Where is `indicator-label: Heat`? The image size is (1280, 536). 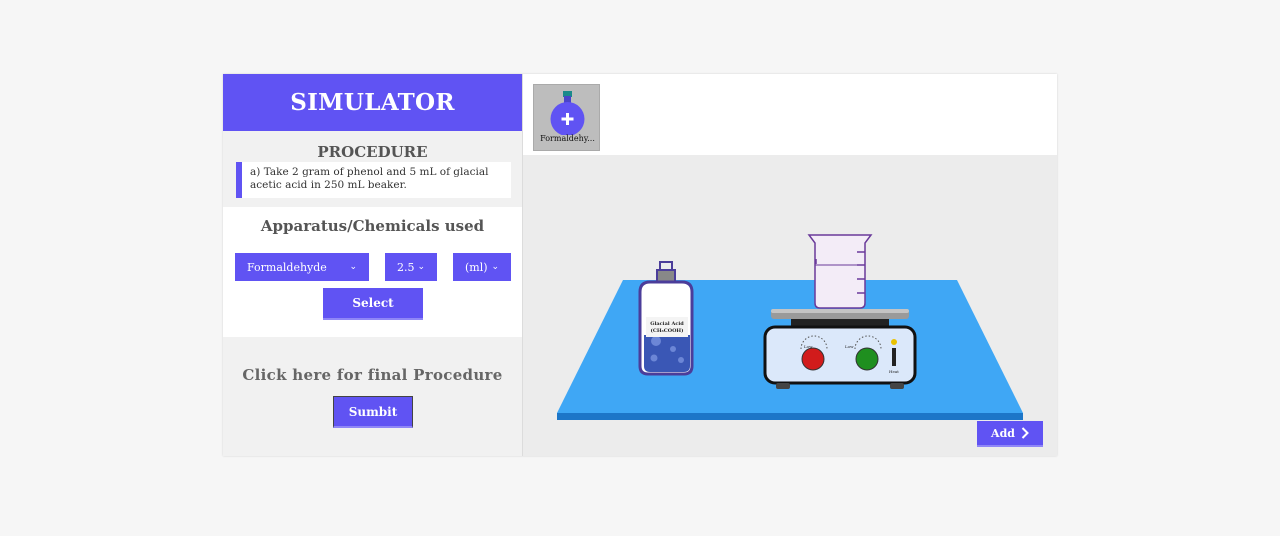 indicator-label: Heat is located at coordinates (894, 371).